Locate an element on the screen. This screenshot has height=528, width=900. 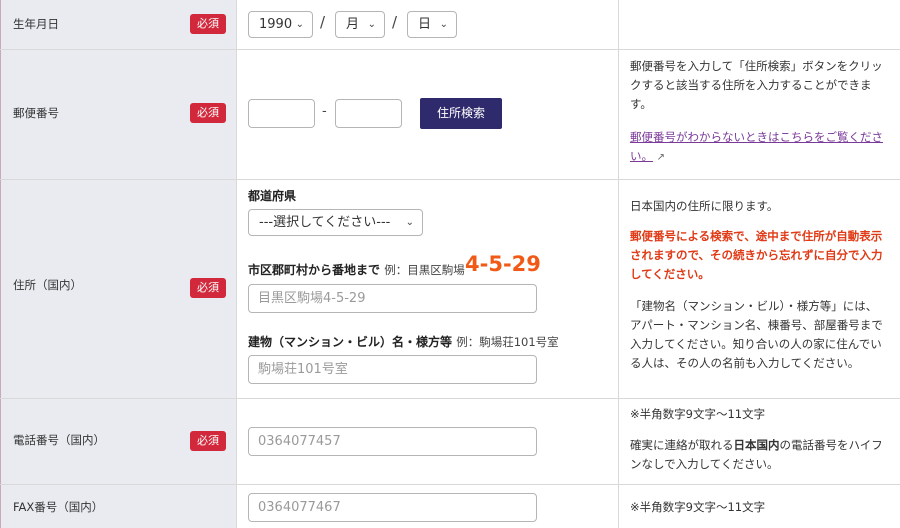
prefecture-select: ---選択してください--- ⌄ is located at coordinates (335, 222).